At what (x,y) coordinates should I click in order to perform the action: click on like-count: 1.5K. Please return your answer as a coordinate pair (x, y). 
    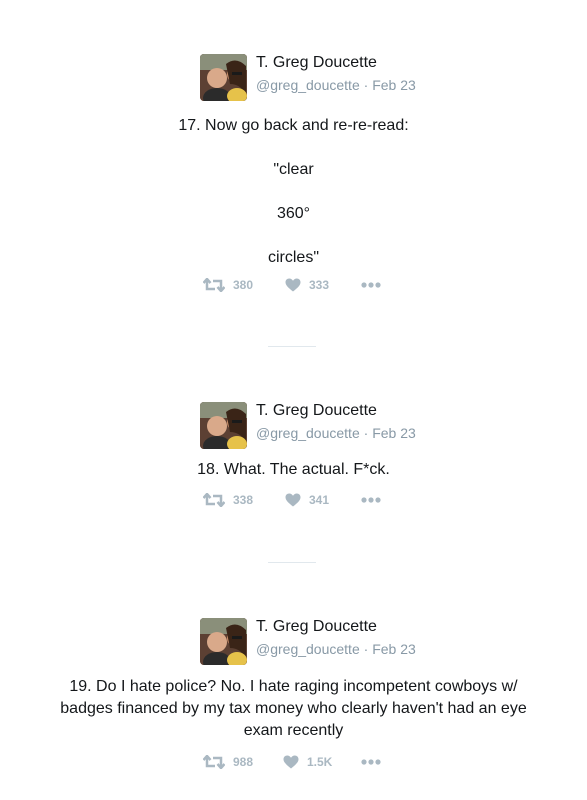
    Looking at the image, I should click on (320, 762).